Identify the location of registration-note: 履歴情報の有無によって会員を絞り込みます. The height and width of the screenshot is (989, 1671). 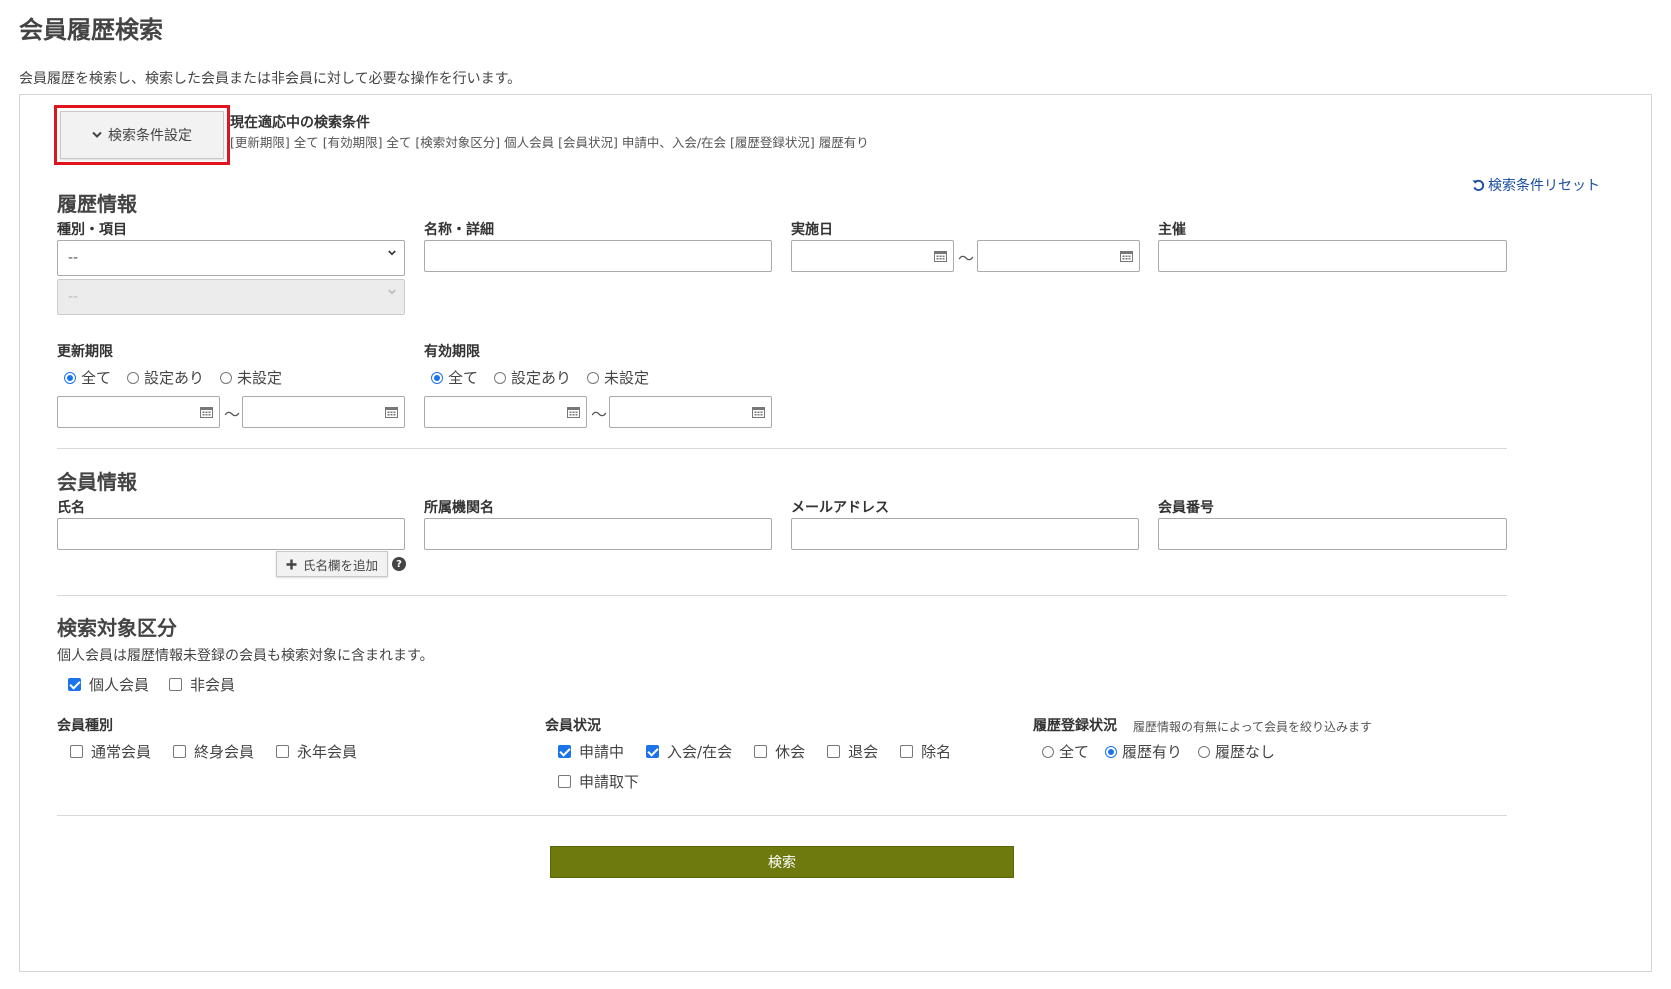
(1253, 727).